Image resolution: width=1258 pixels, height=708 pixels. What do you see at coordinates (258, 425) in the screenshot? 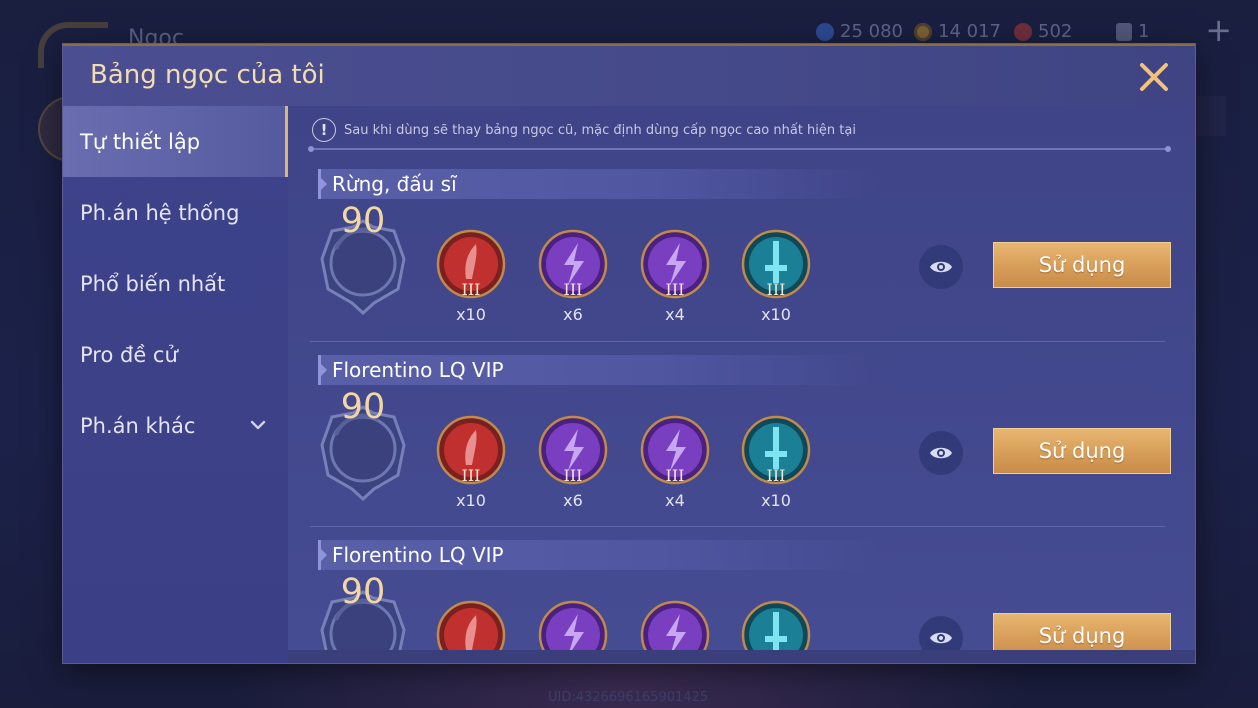
I see `chevron-down-icon` at bounding box center [258, 425].